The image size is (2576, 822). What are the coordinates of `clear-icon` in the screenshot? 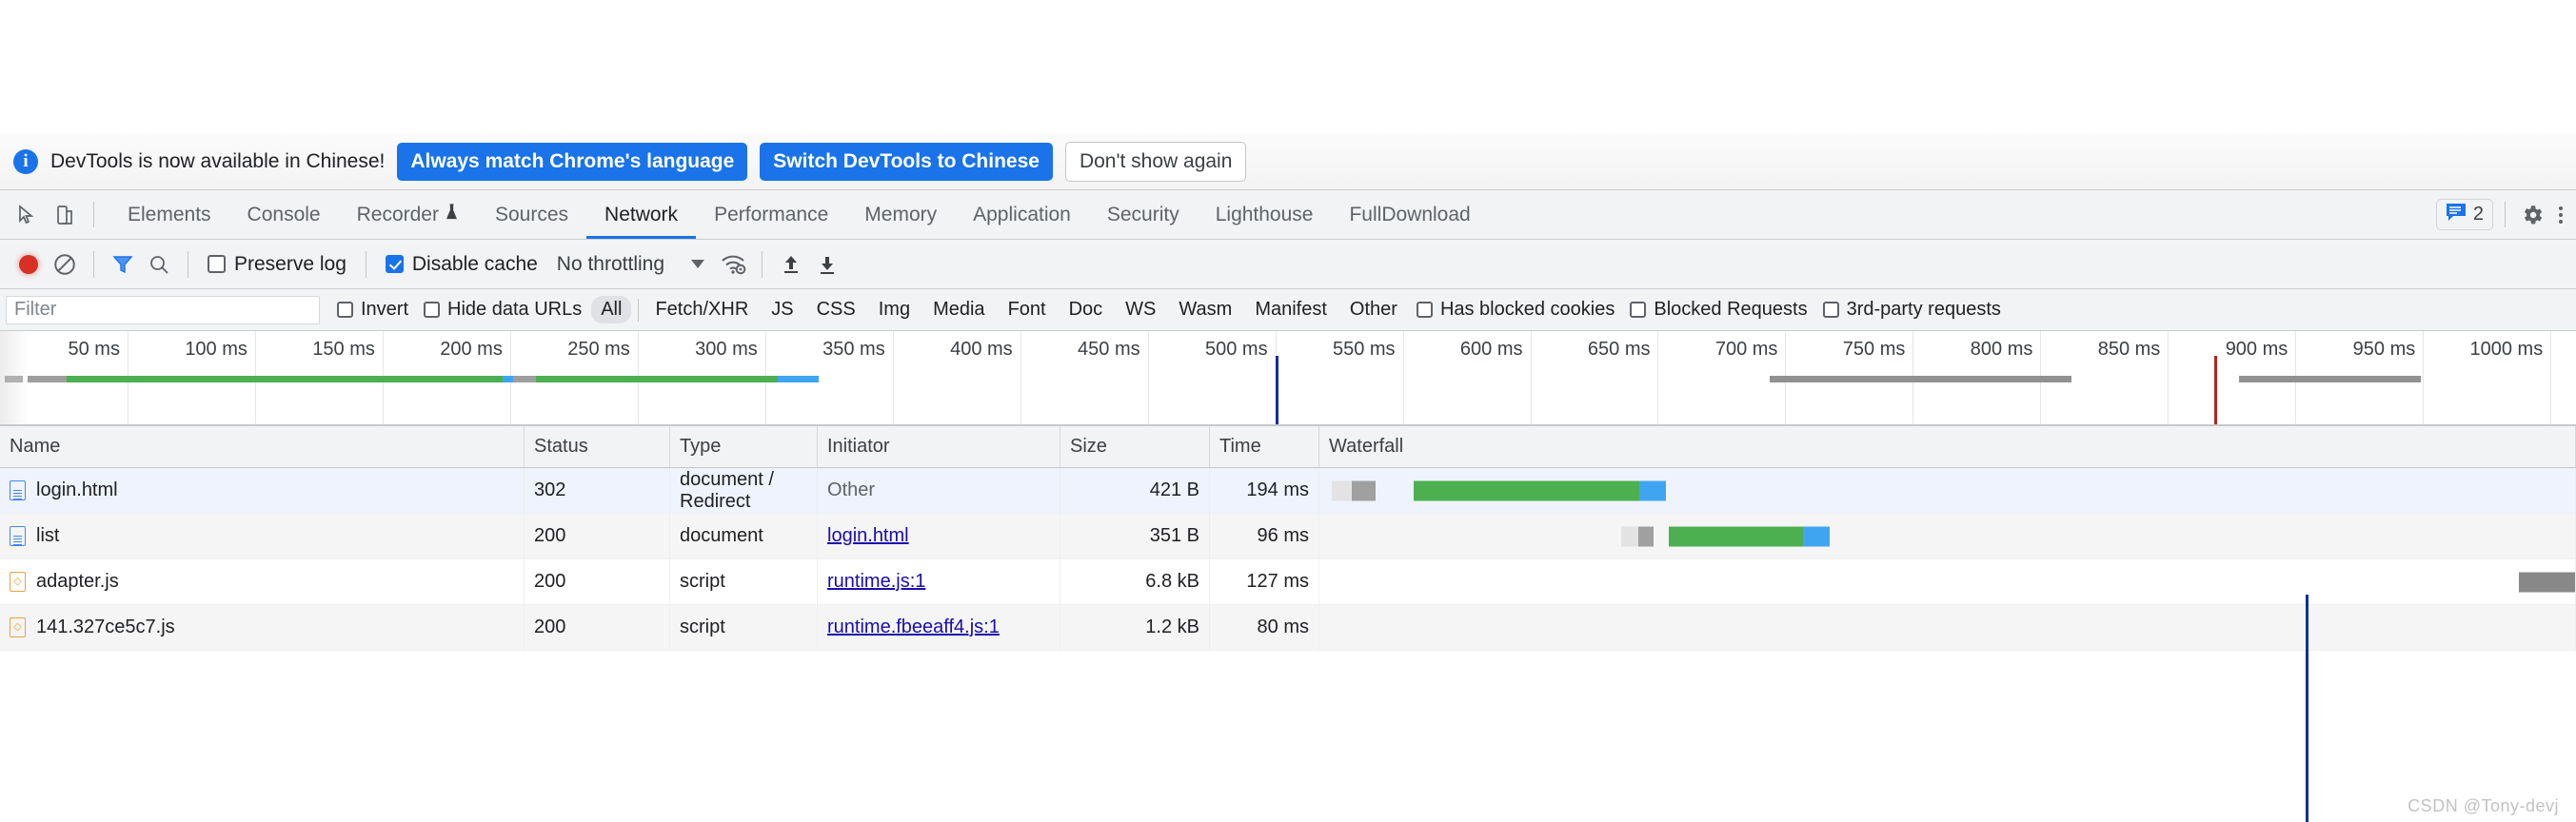 It's located at (65, 264).